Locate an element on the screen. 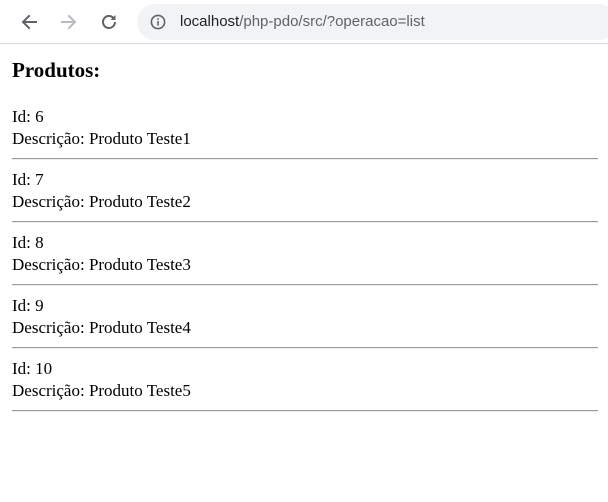 This screenshot has height=502, width=608. page-title: Produtos: is located at coordinates (56, 70).